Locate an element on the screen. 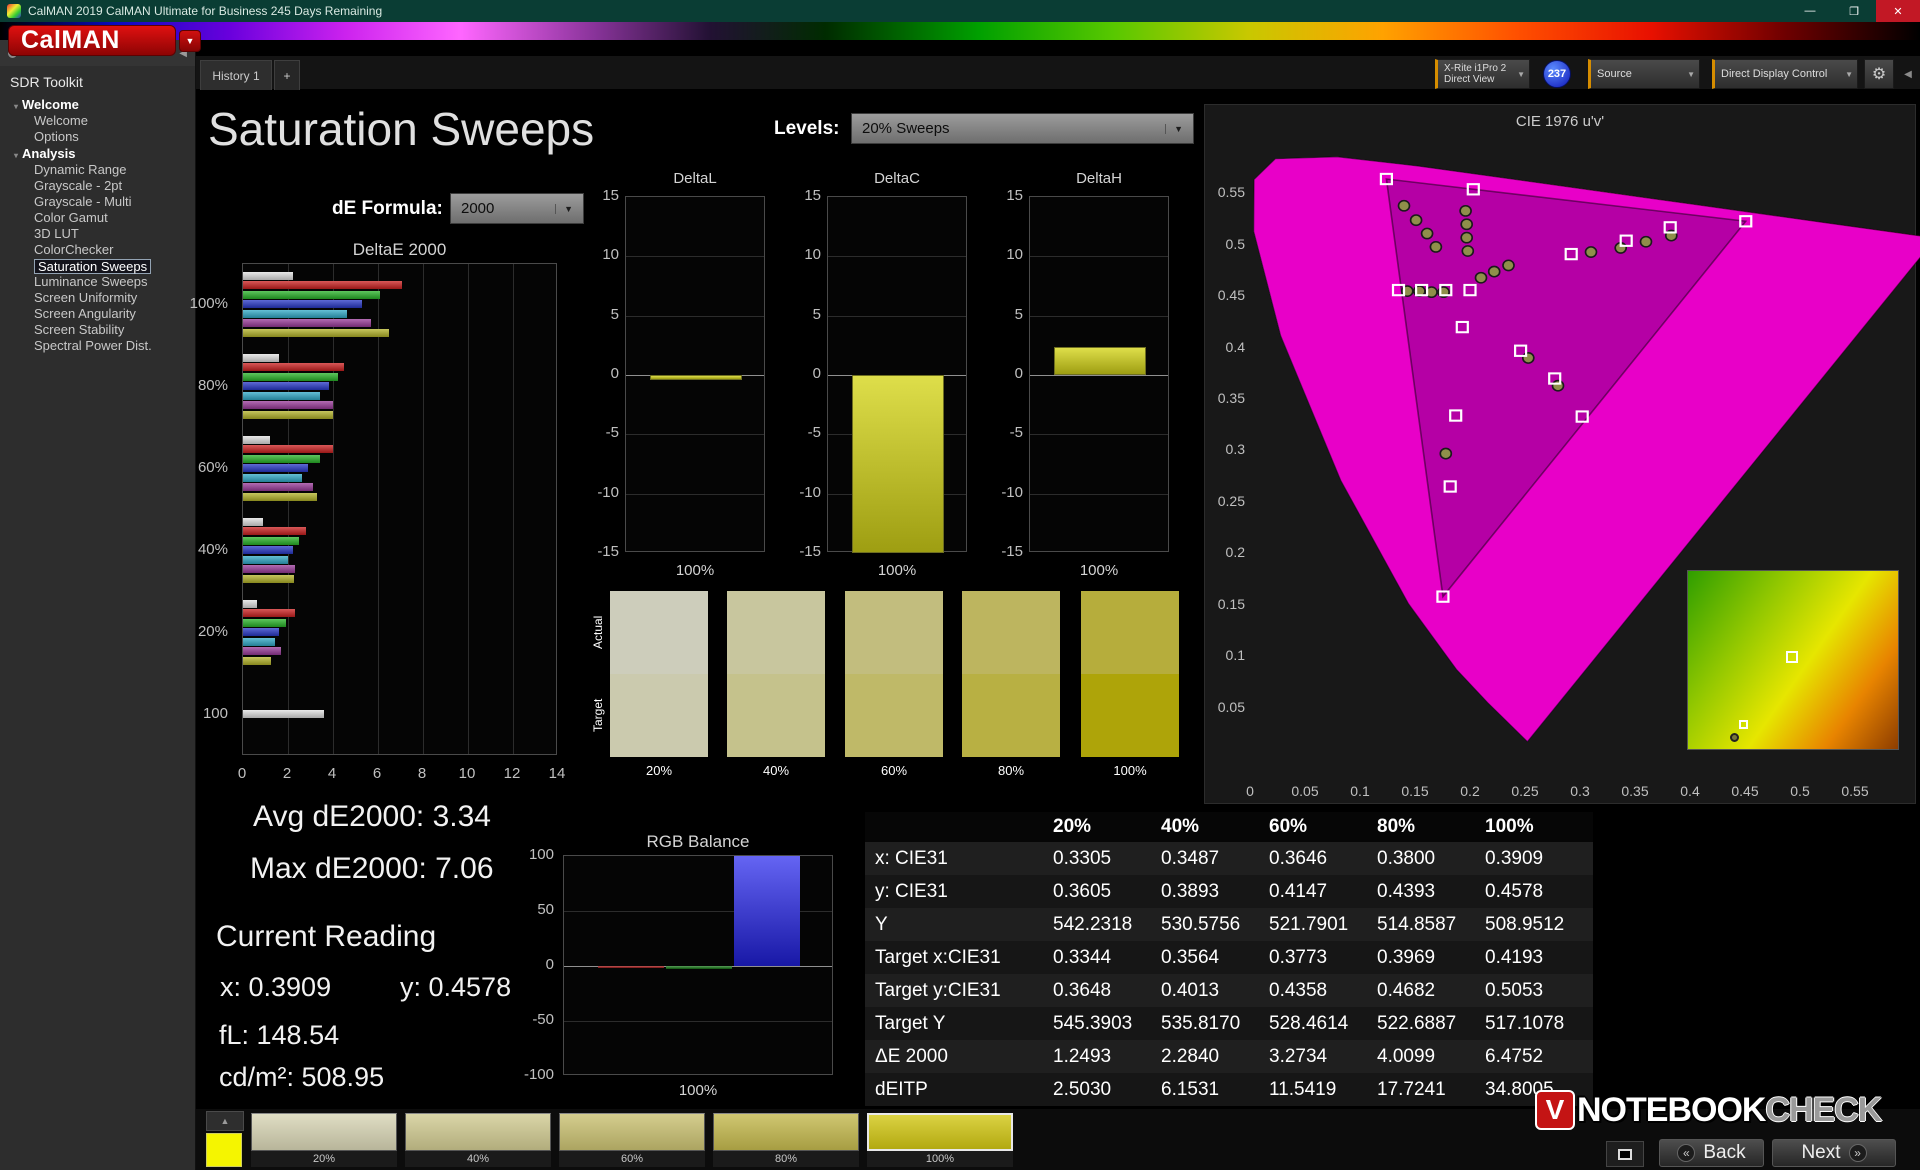 The width and height of the screenshot is (1920, 1170). sidebar-item-spectral-power-dist: Spectral Power Dist. is located at coordinates (97, 346).